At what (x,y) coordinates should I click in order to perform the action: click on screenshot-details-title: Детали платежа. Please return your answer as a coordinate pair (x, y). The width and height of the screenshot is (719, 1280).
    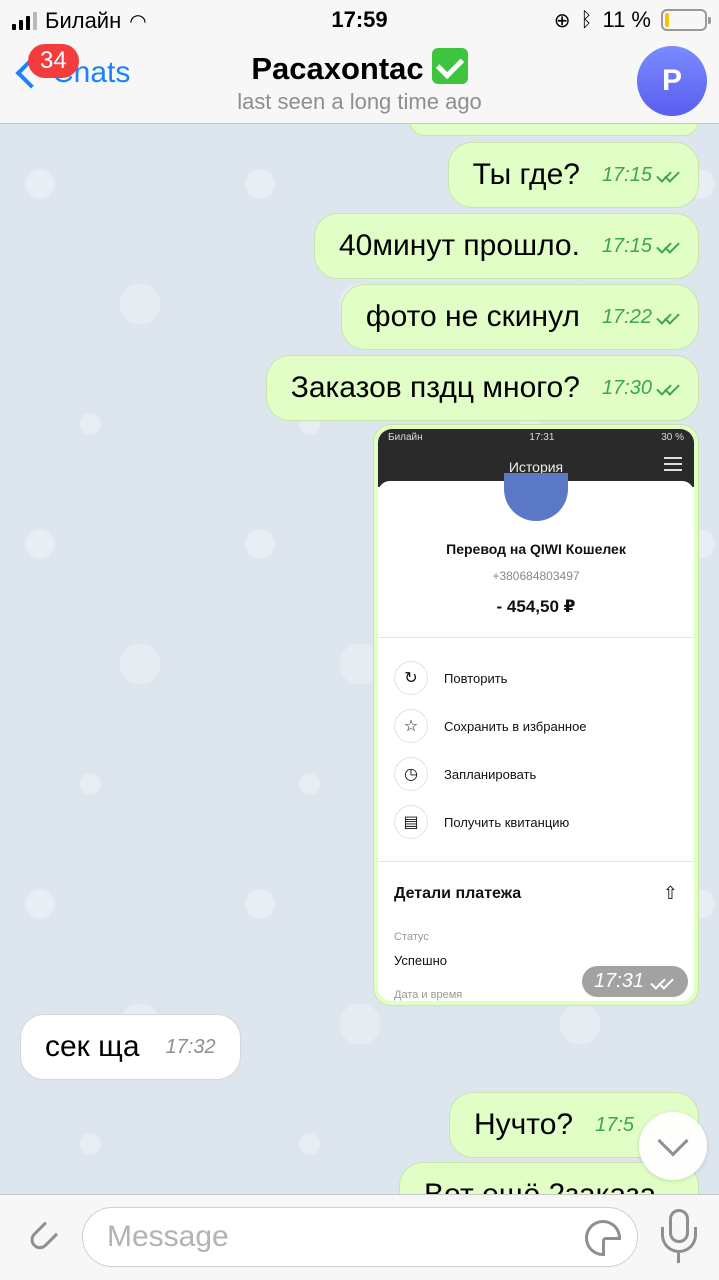
    Looking at the image, I should click on (458, 893).